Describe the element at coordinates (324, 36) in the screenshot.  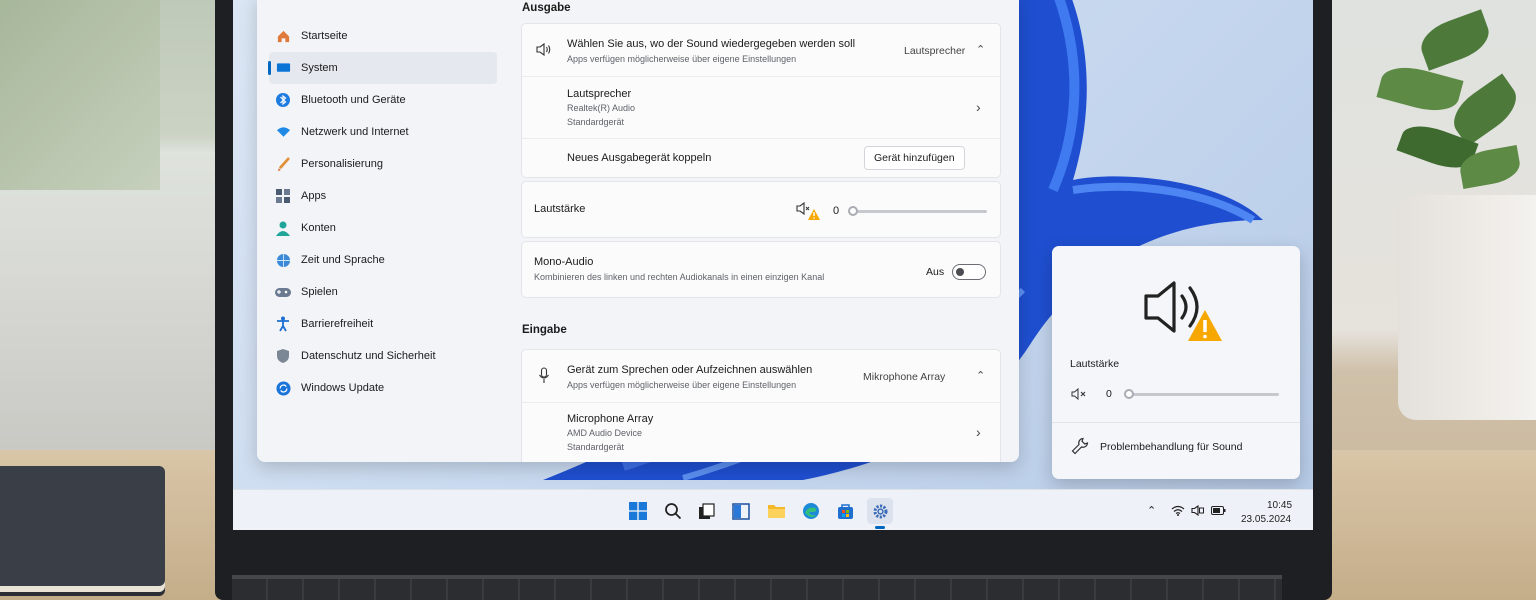
I see `nav-label: Startseite` at that location.